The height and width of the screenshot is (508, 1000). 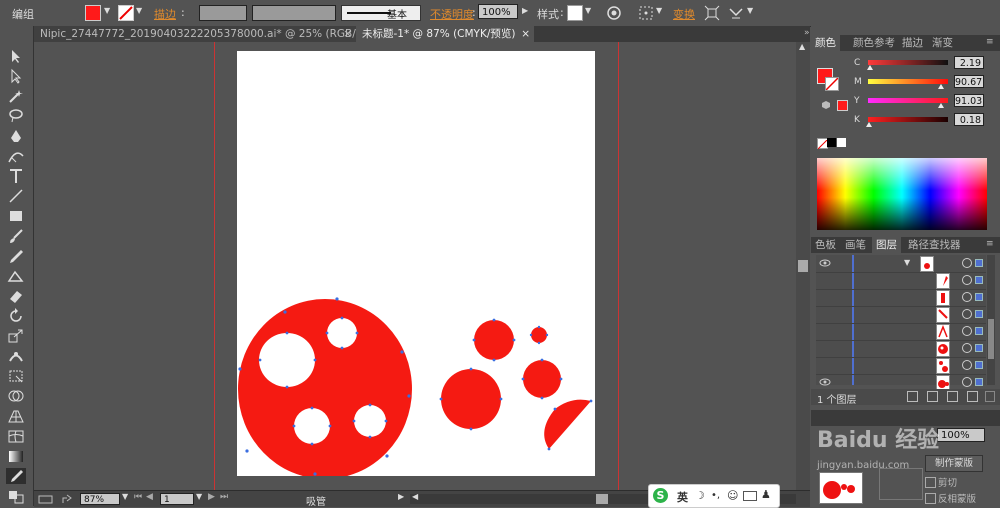 What do you see at coordinates (750, 10) in the screenshot?
I see `isolate-dropdown-icon: ▼` at bounding box center [750, 10].